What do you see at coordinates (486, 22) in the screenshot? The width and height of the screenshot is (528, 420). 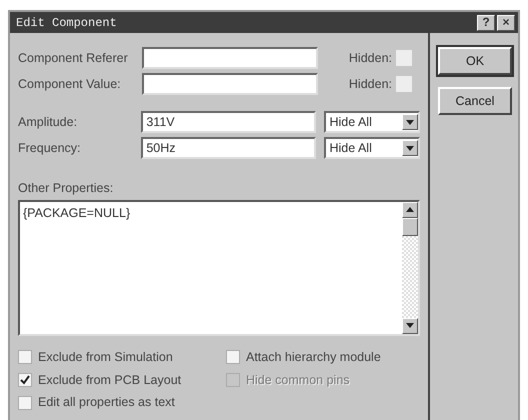 I see `help-button: ?` at bounding box center [486, 22].